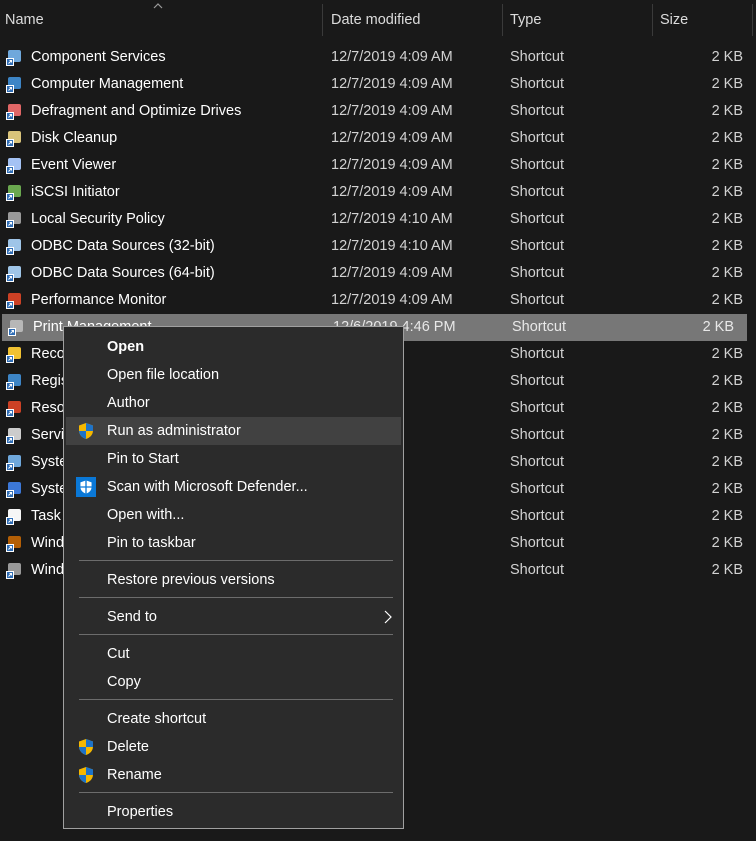 Image resolution: width=756 pixels, height=841 pixels. Describe the element at coordinates (233, 580) in the screenshot. I see `menu-item-restore-previous-versions: Restore previous versions` at that location.